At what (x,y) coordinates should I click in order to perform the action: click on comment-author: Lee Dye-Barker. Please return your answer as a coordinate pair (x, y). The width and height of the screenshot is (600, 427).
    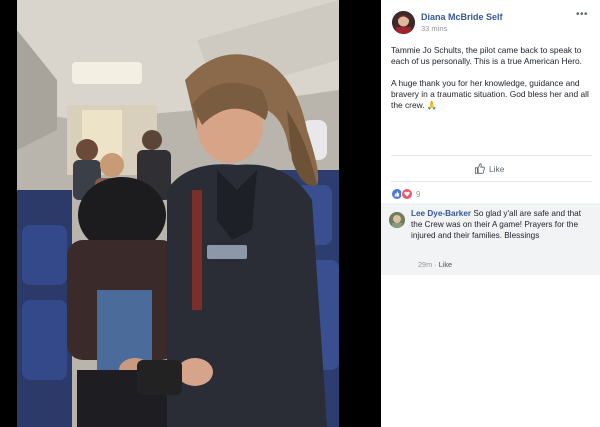
    Looking at the image, I should click on (441, 213).